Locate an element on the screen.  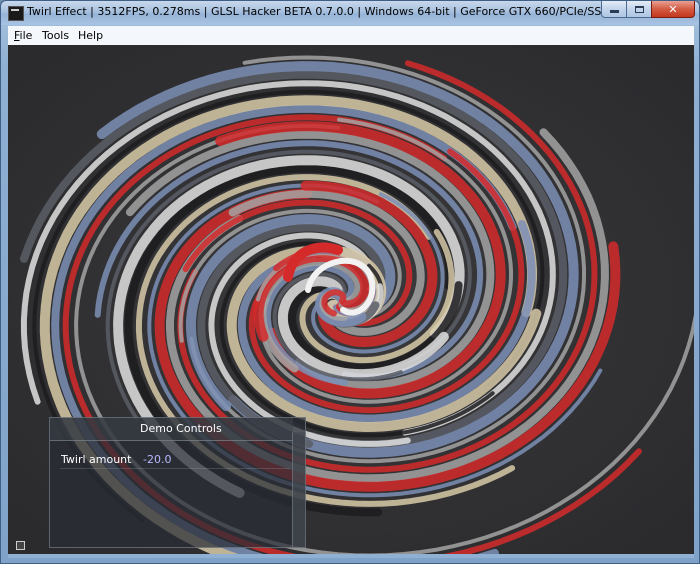
minimize-button is located at coordinates (614, 9).